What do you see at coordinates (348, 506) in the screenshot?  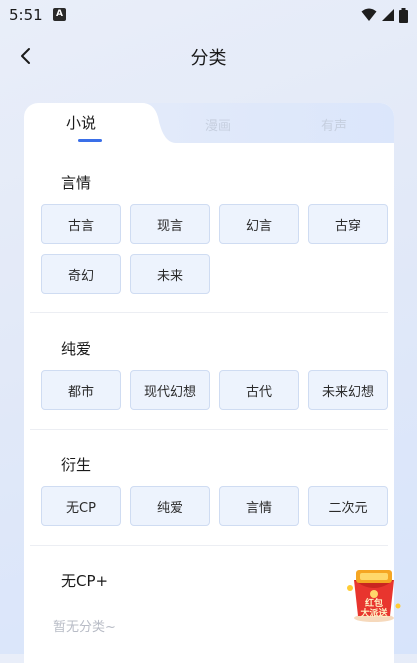 I see `tag-button: 二次元` at bounding box center [348, 506].